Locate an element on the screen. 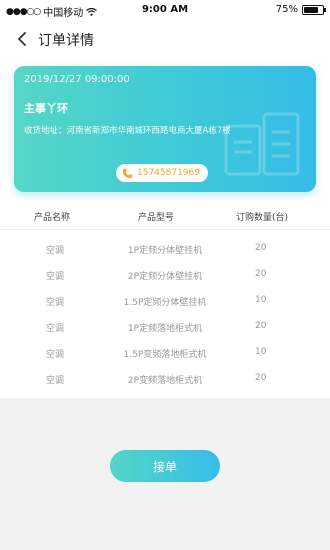 This screenshot has width=330, height=550. table-row: 空调 1.5P定频分体壁挂机 10 is located at coordinates (165, 301).